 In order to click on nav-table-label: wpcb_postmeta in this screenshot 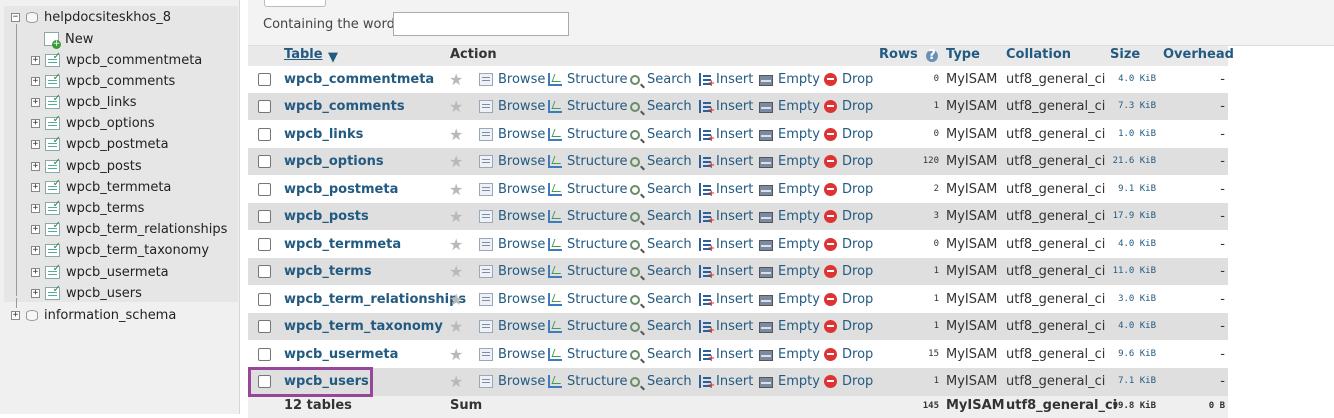, I will do `click(117, 144)`.